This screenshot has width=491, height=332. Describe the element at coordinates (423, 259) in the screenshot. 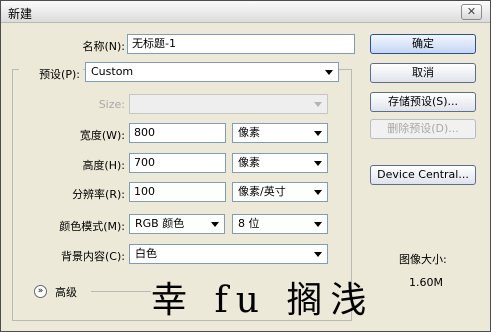

I see `image-size-label: 图像大小:` at that location.